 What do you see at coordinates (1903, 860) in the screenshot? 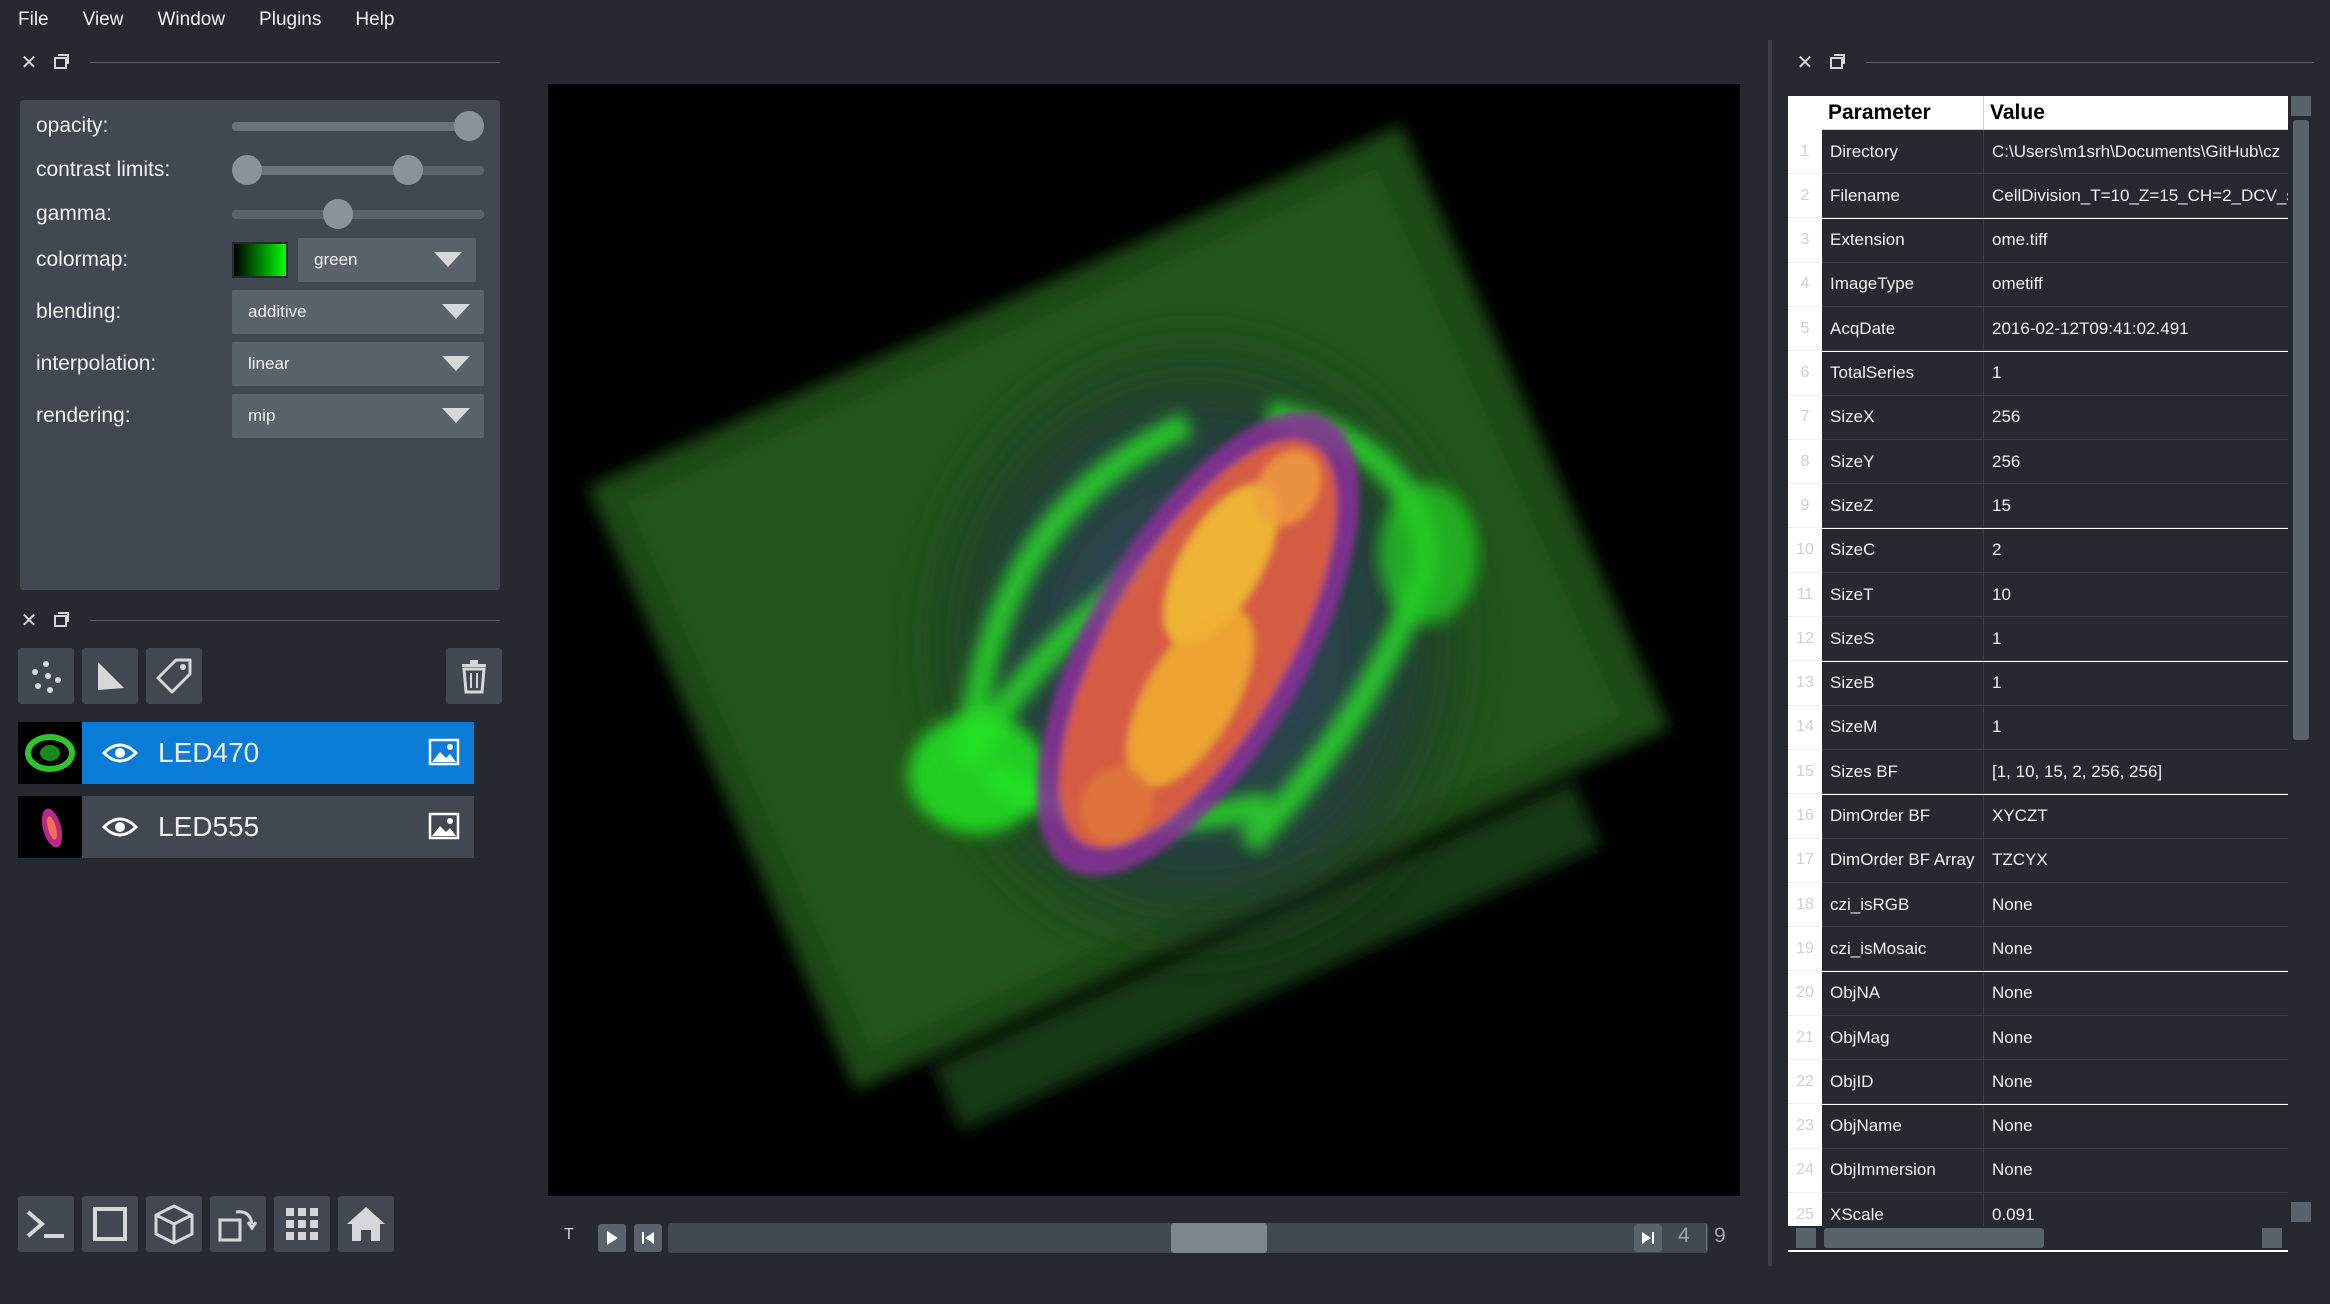
I see `parameter-cell: DimOrder BF Array` at bounding box center [1903, 860].